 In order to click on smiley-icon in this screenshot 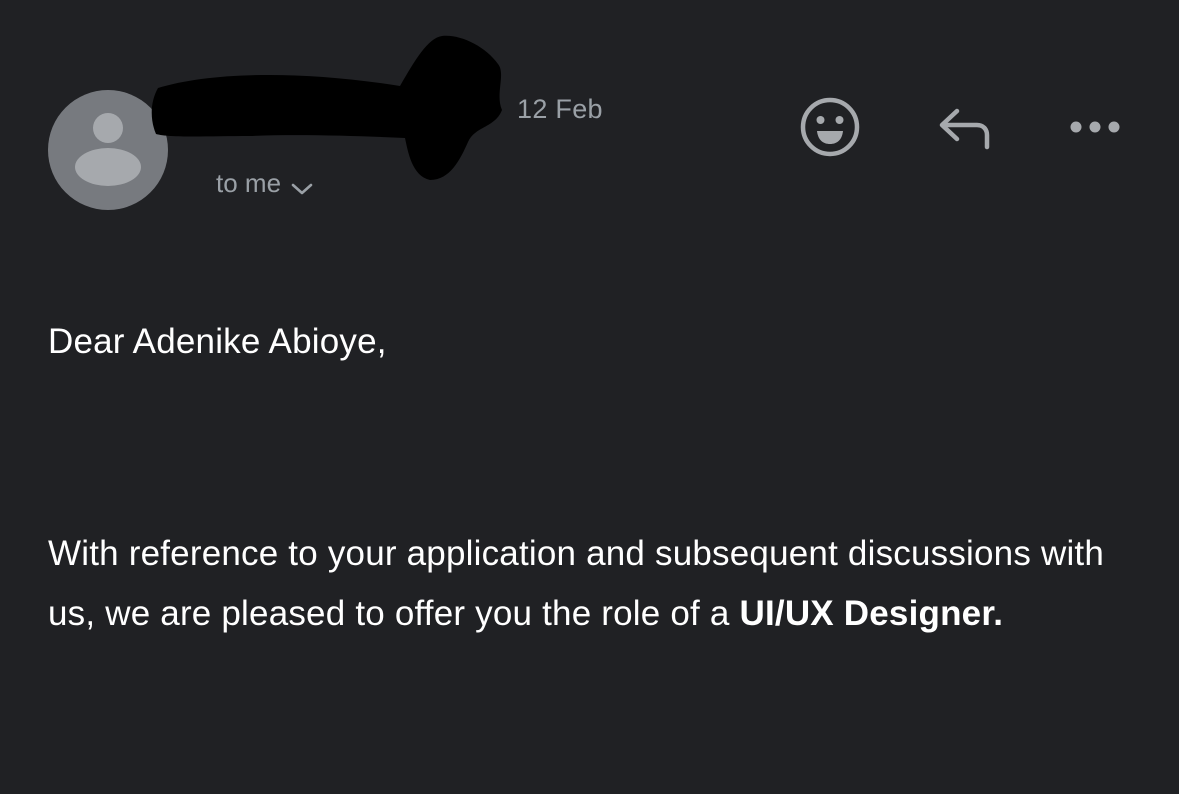, I will do `click(830, 127)`.